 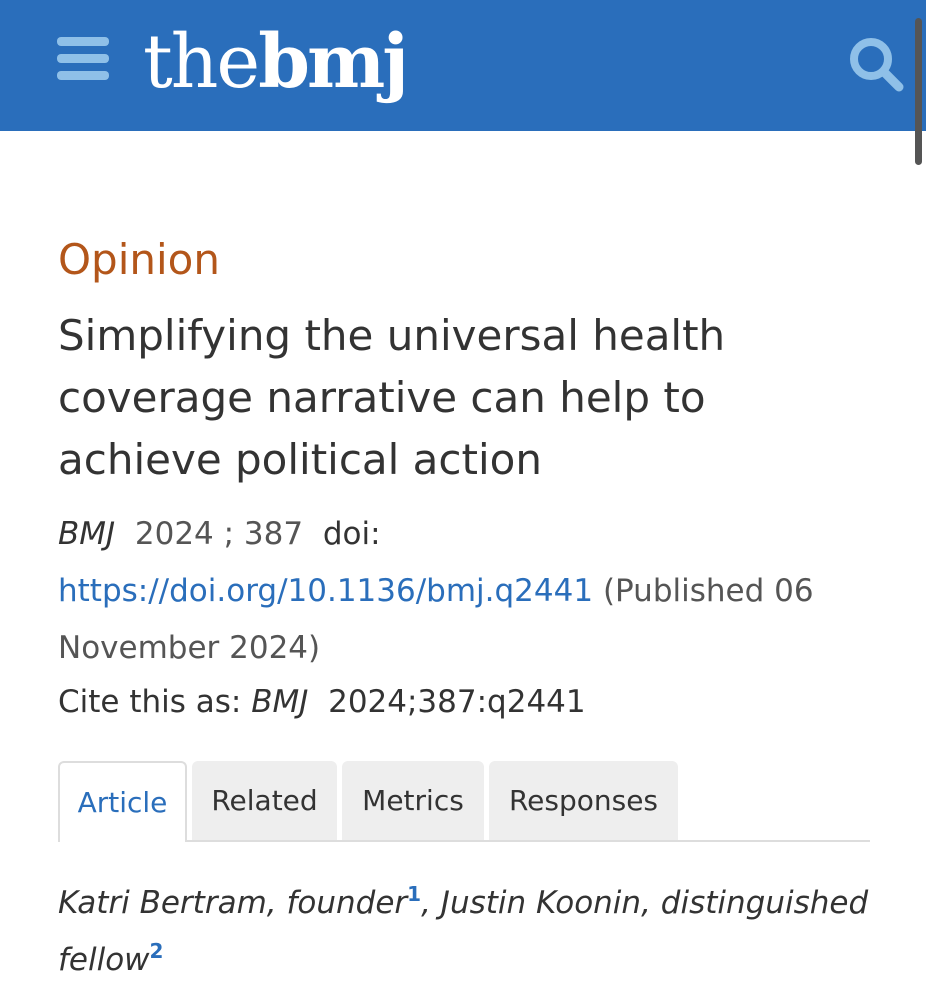 What do you see at coordinates (264, 800) in the screenshot?
I see `tab-related: Related` at bounding box center [264, 800].